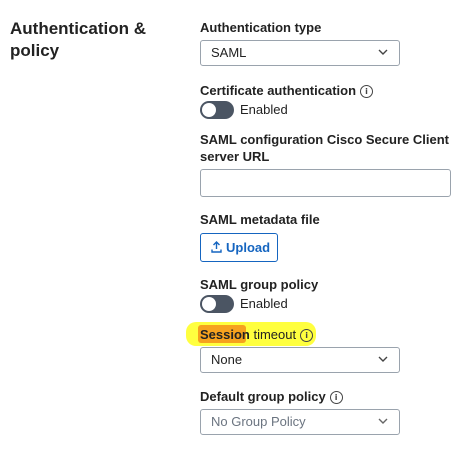 The image size is (474, 449). Describe the element at coordinates (264, 109) in the screenshot. I see `cert-auth-toggle-label: Enabled` at that location.